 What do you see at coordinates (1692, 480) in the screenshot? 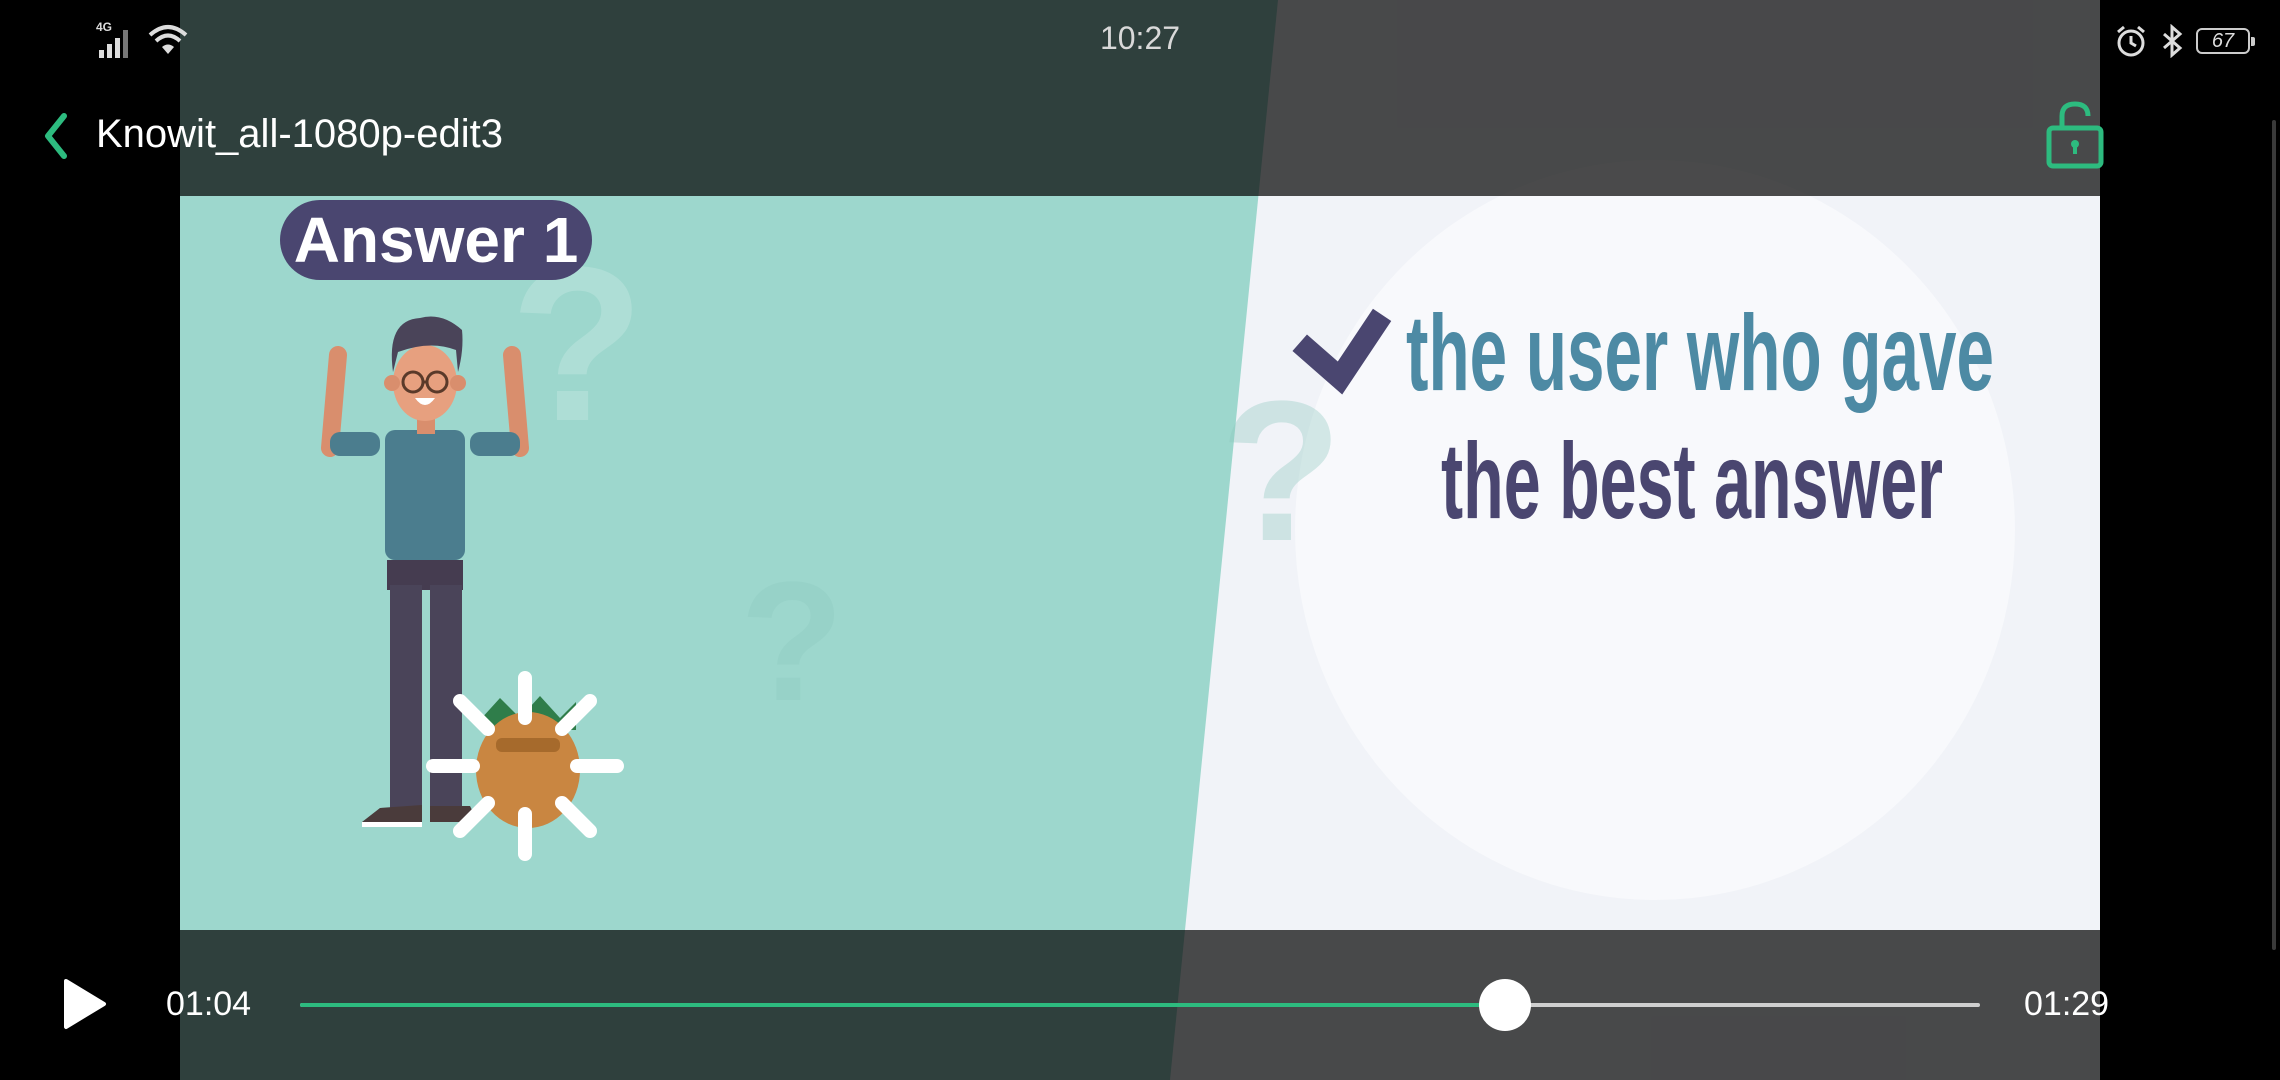
I see `headline-line-2: the best answer` at bounding box center [1692, 480].